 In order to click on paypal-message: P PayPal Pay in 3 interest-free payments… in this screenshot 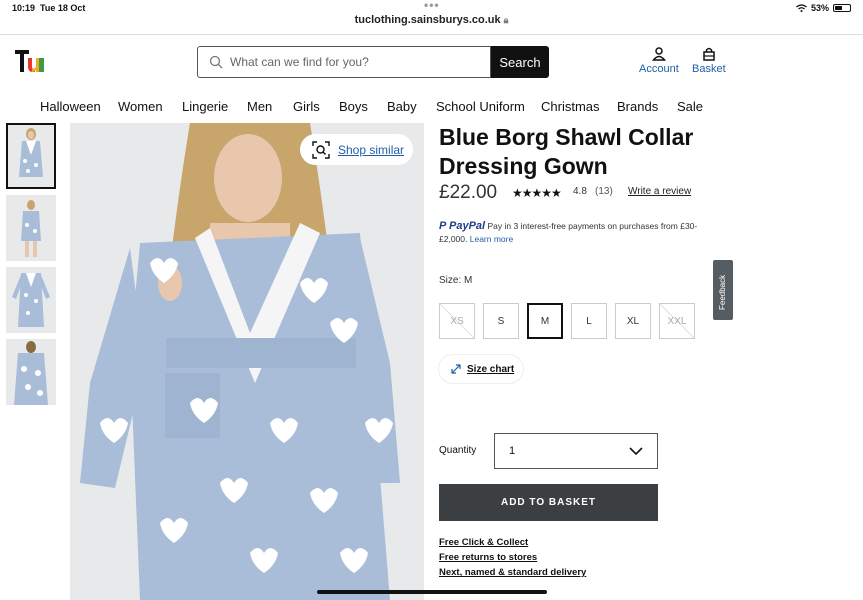, I will do `click(574, 233)`.